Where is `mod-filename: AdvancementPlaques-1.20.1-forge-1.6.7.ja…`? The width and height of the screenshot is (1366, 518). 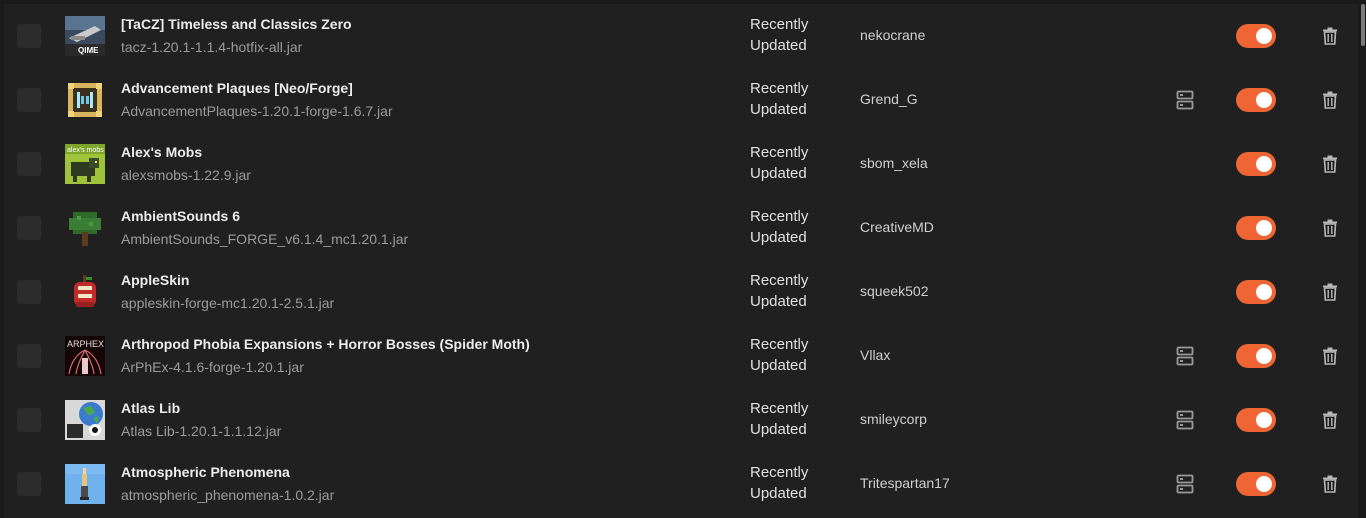
mod-filename: AdvancementPlaques-1.20.1-forge-1.6.7.ja… is located at coordinates (257, 111).